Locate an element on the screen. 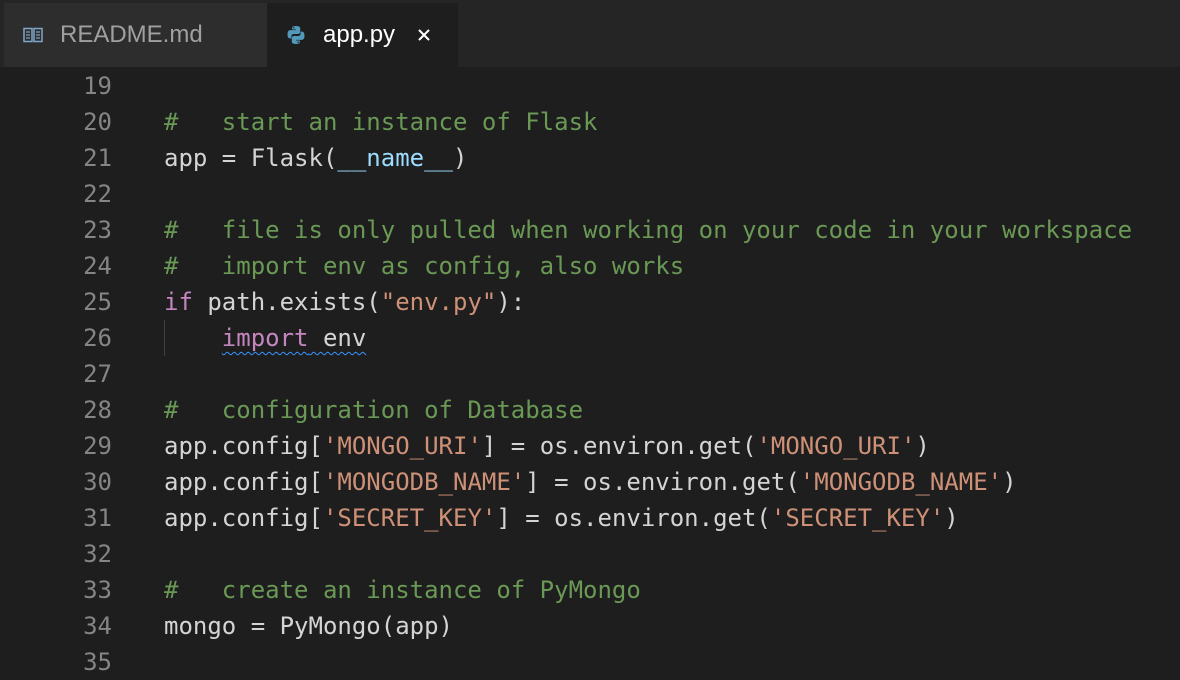 The height and width of the screenshot is (680, 1180). code-line: 26 import env is located at coordinates (590, 338).